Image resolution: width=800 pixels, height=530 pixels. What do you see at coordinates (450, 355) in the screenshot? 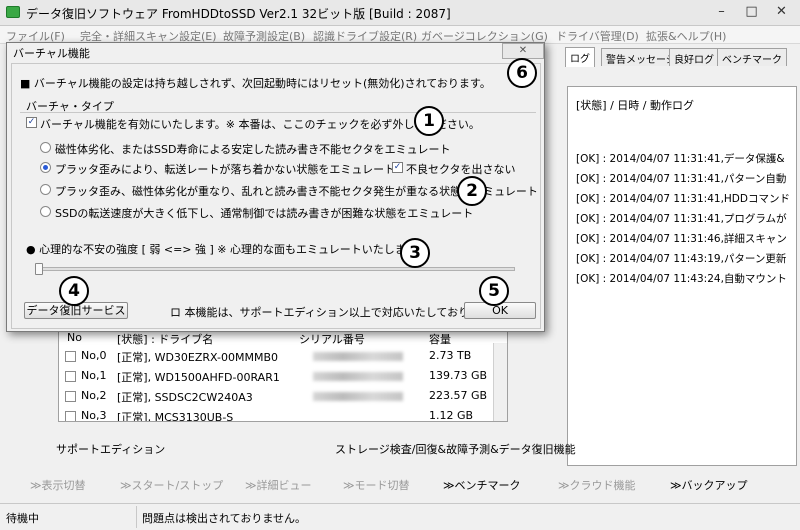
I see `row-capacity: 2.73 TB` at bounding box center [450, 355].